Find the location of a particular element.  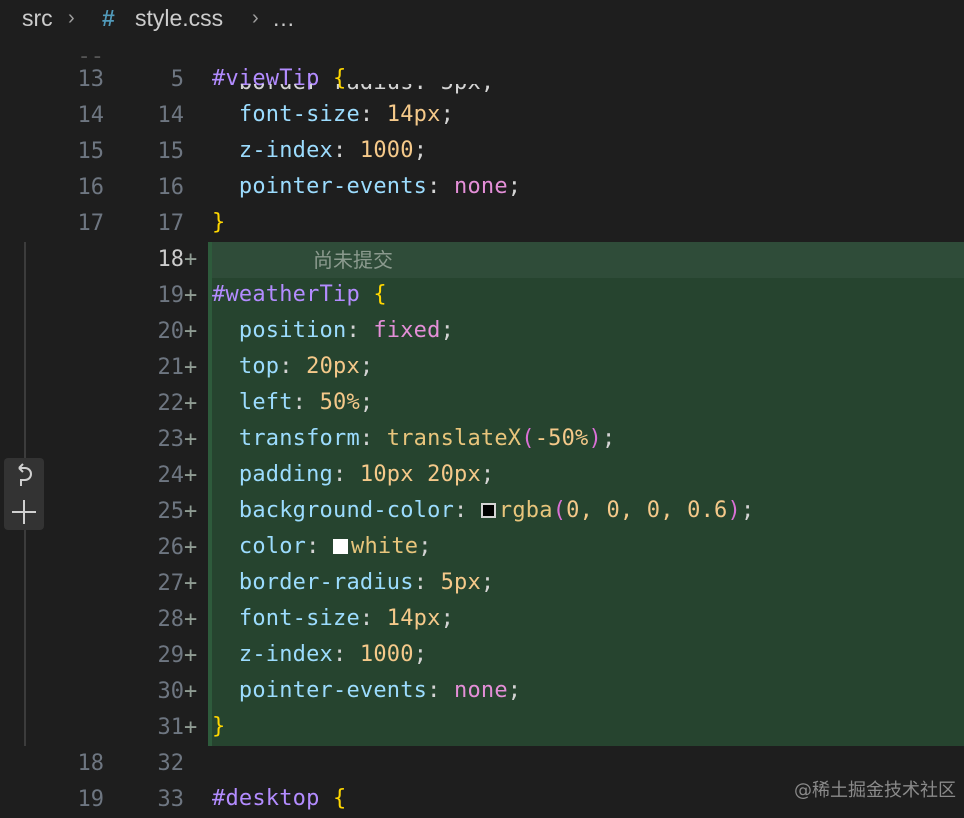

chevron-right-icon: › is located at coordinates (71, 18).